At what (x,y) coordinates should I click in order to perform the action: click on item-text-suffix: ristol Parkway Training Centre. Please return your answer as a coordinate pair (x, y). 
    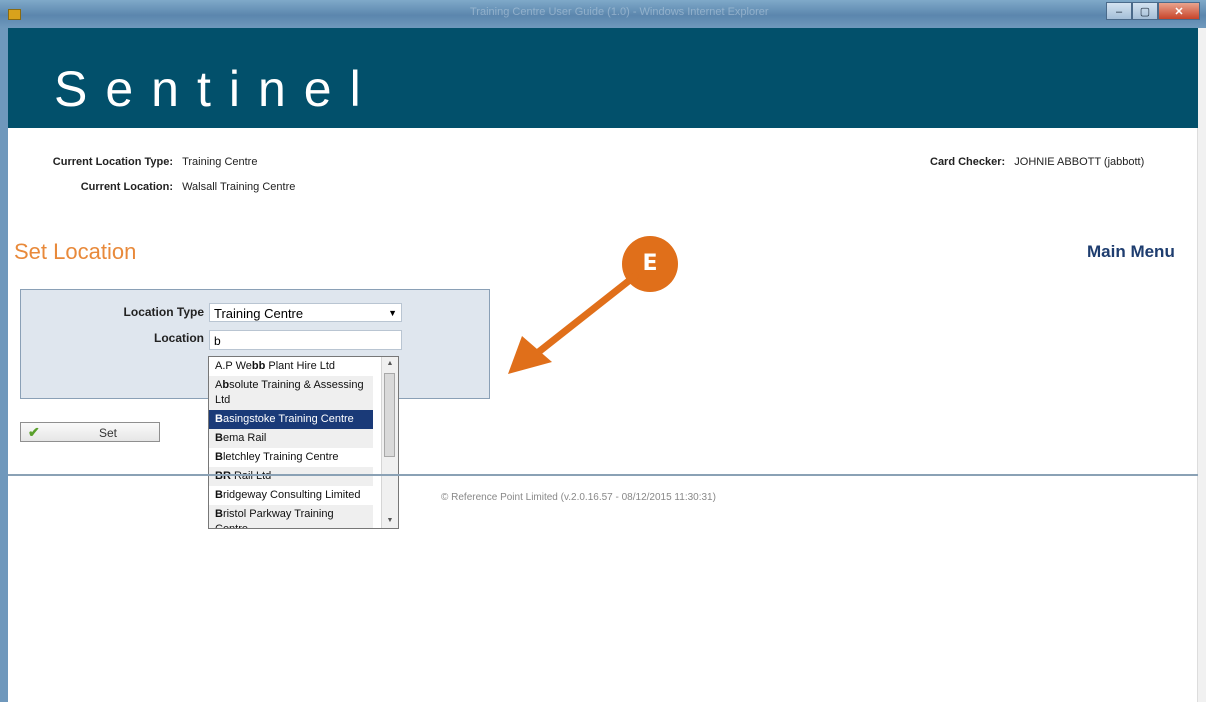
    Looking at the image, I should click on (274, 518).